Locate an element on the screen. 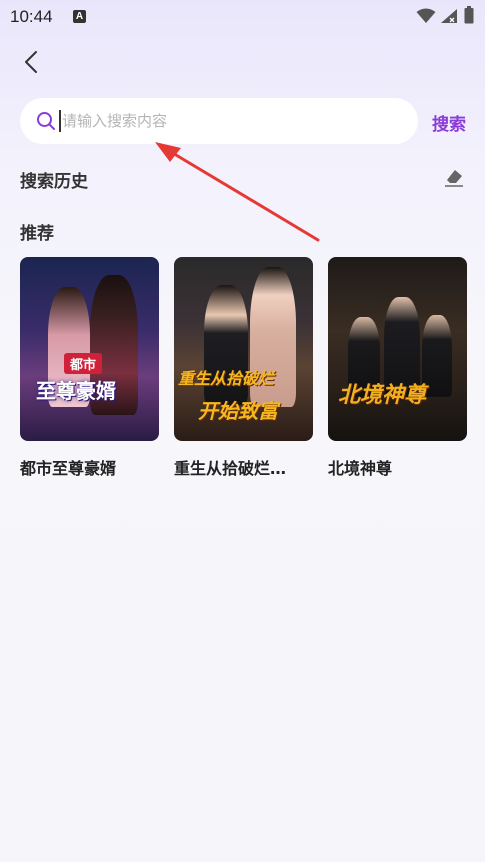 The height and width of the screenshot is (862, 485). recommend-title: 推荐 is located at coordinates (37, 234).